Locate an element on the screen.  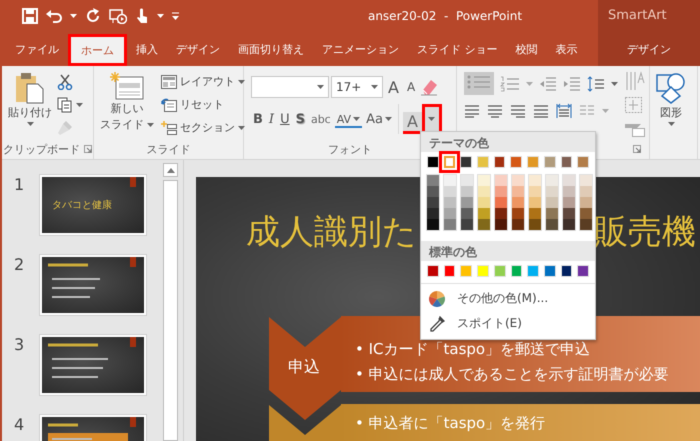
scroll-up-button is located at coordinates (170, 170).